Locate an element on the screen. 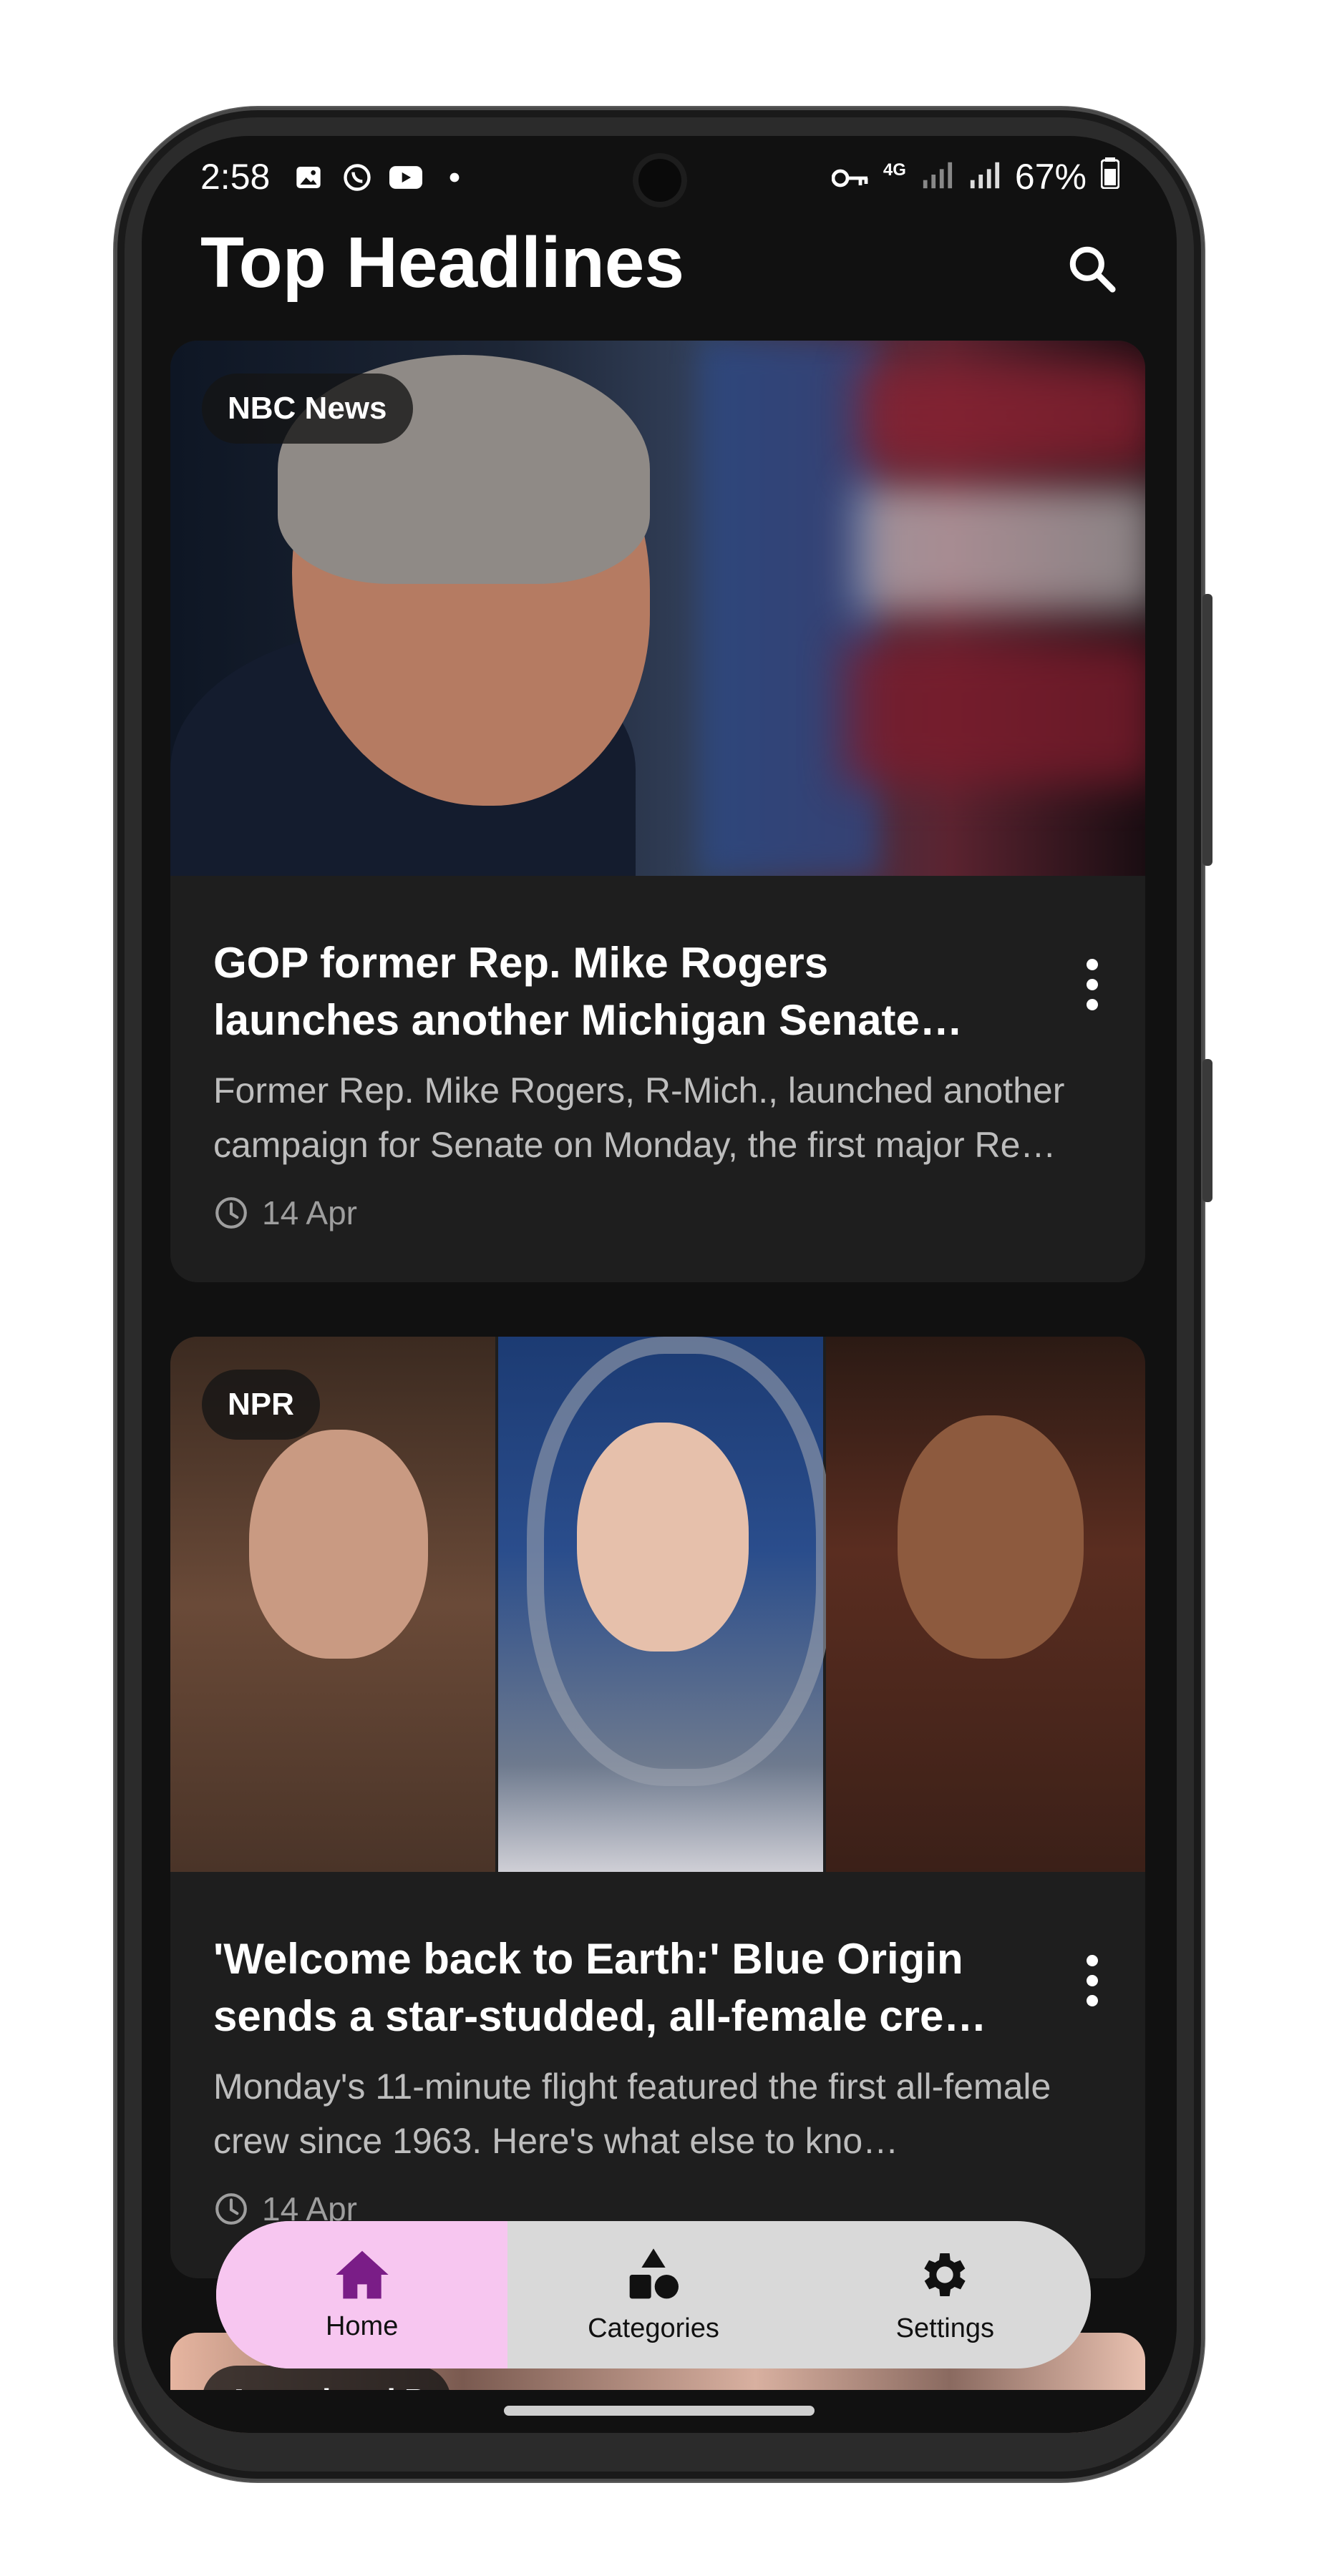 The height and width of the screenshot is (2576, 1317). page-title: Top Headlines is located at coordinates (442, 263).